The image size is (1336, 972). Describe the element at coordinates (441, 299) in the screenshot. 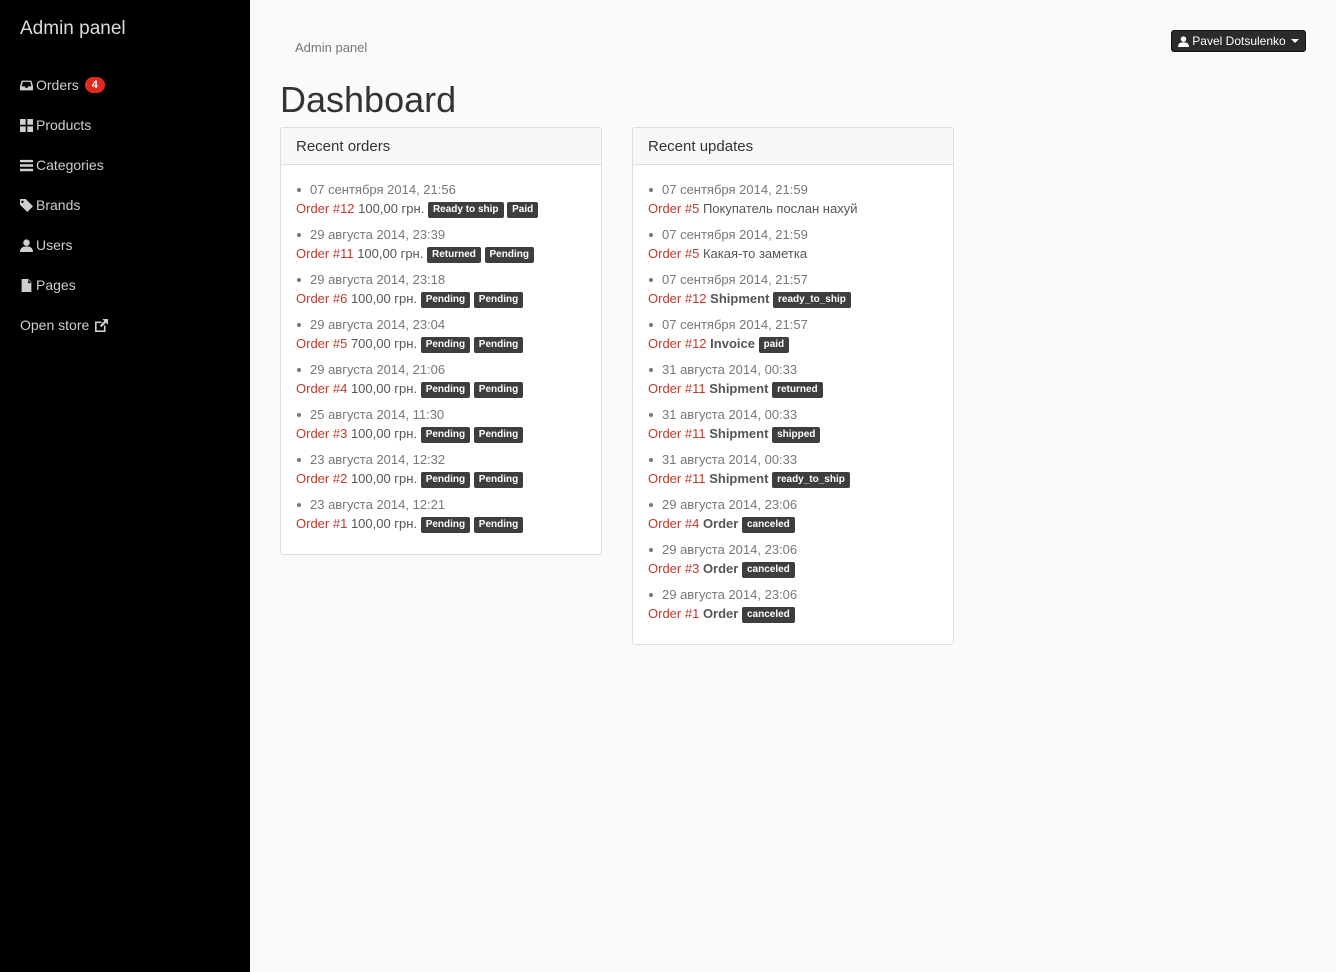

I see `order-line: Order #6 100,00 грн. Pending Pending` at that location.